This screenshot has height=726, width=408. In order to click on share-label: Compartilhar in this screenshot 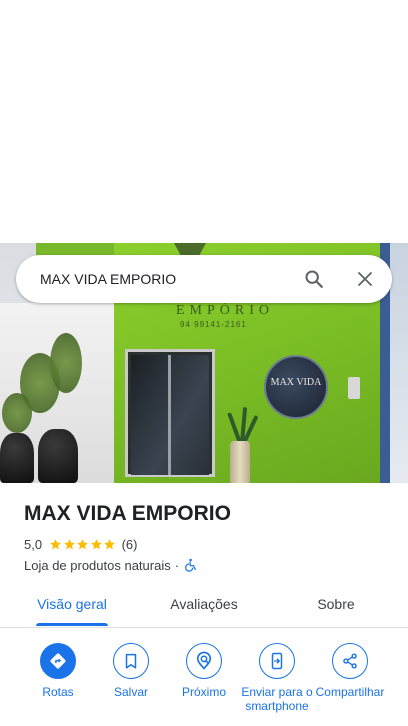, I will do `click(350, 692)`.